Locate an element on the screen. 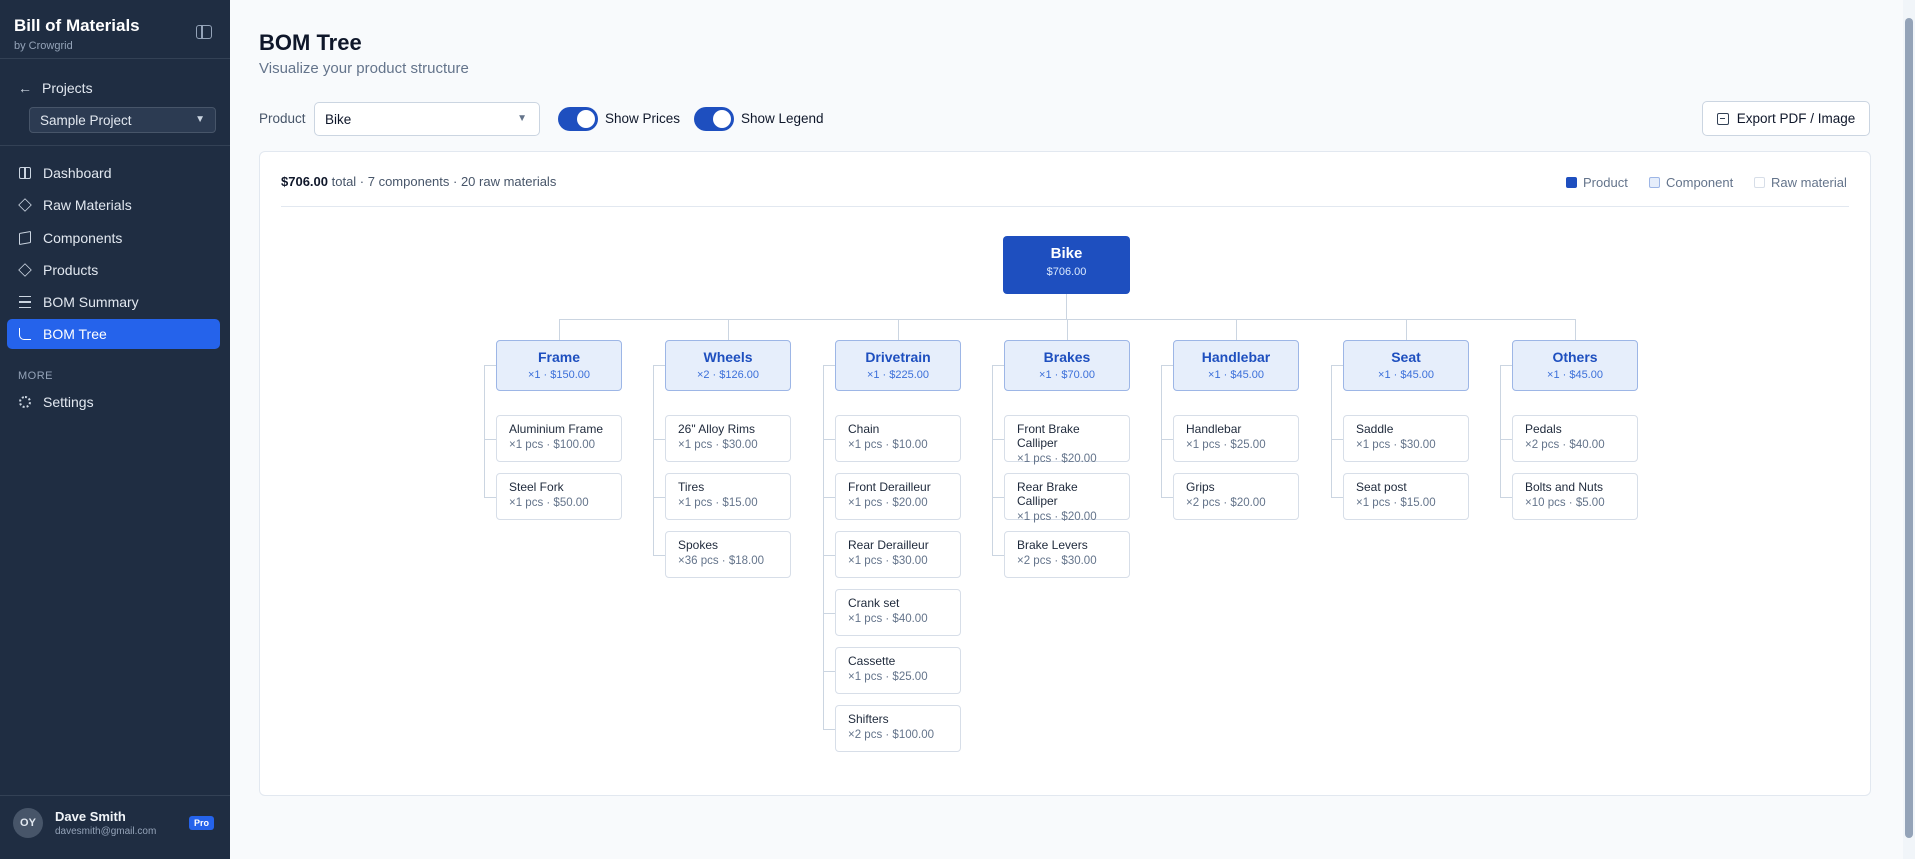 This screenshot has height=859, width=1915. raw-material-meta: ×1 pcs · $30.00 is located at coordinates (888, 561).